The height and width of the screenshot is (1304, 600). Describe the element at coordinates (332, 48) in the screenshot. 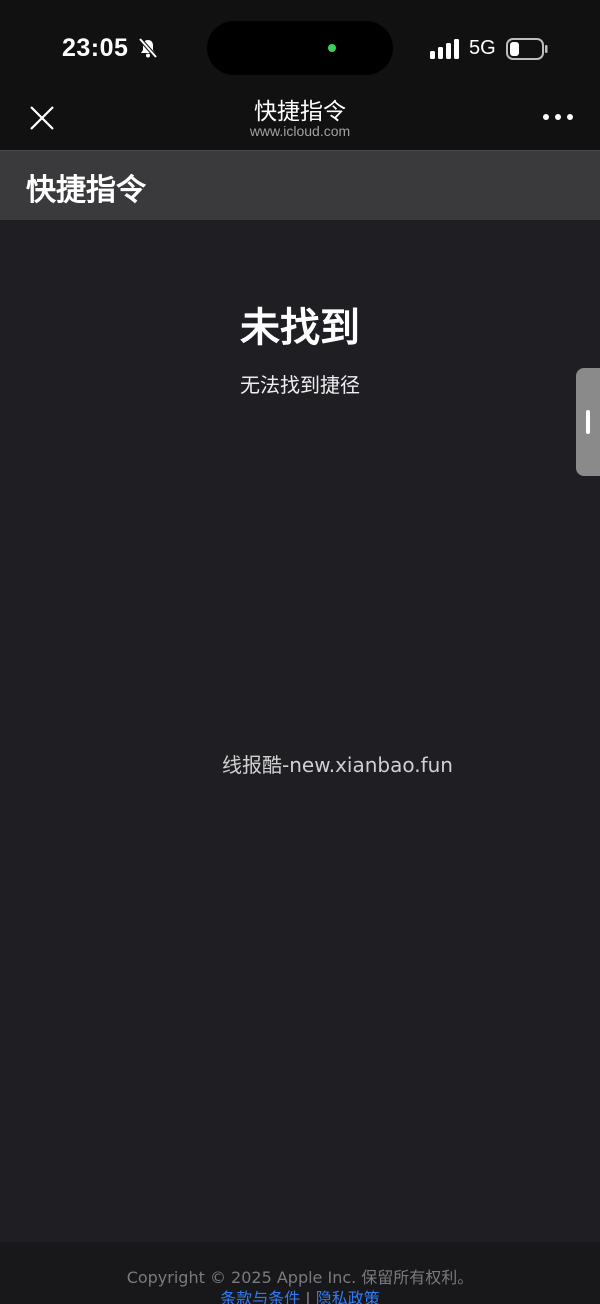

I see `privacy-indicator-dot` at that location.